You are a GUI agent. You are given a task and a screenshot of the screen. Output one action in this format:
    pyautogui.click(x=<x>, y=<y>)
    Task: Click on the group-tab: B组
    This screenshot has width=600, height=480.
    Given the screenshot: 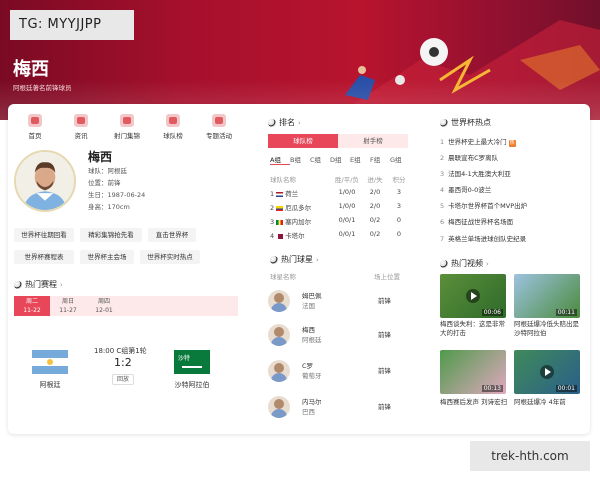 What is the action you would take?
    pyautogui.click(x=300, y=159)
    